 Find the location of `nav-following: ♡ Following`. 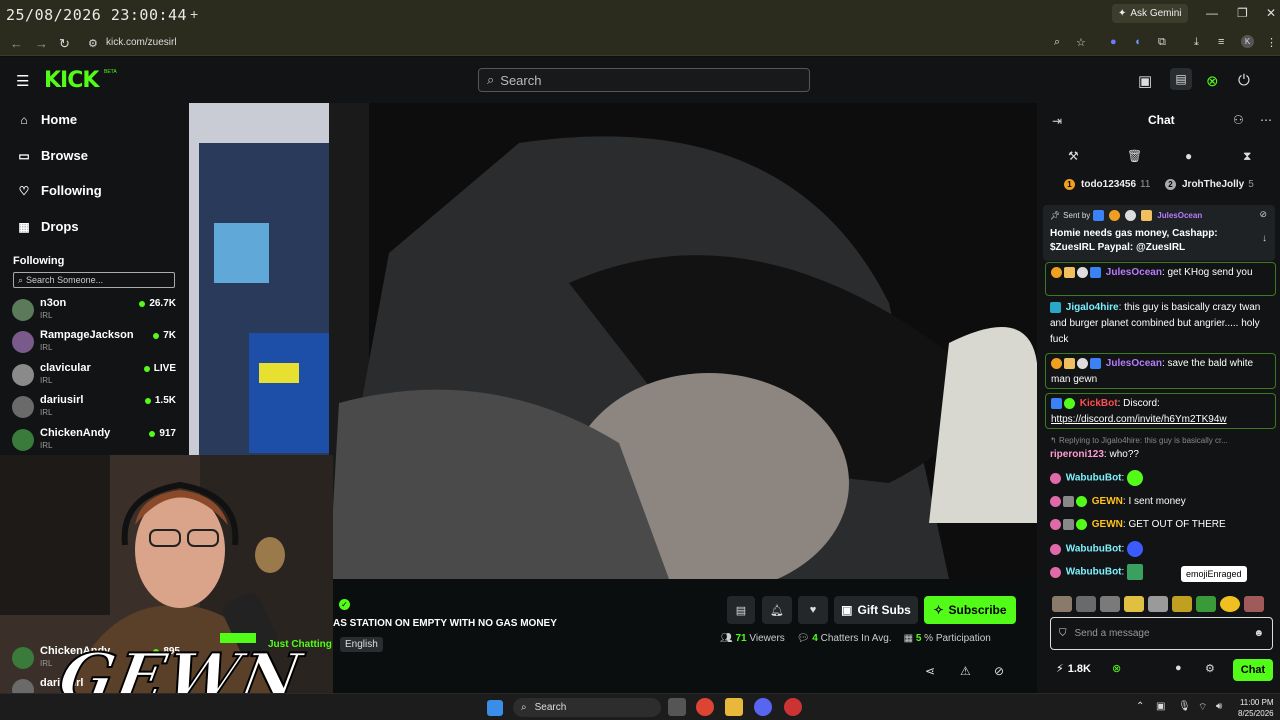

nav-following: ♡ Following is located at coordinates (59, 190).